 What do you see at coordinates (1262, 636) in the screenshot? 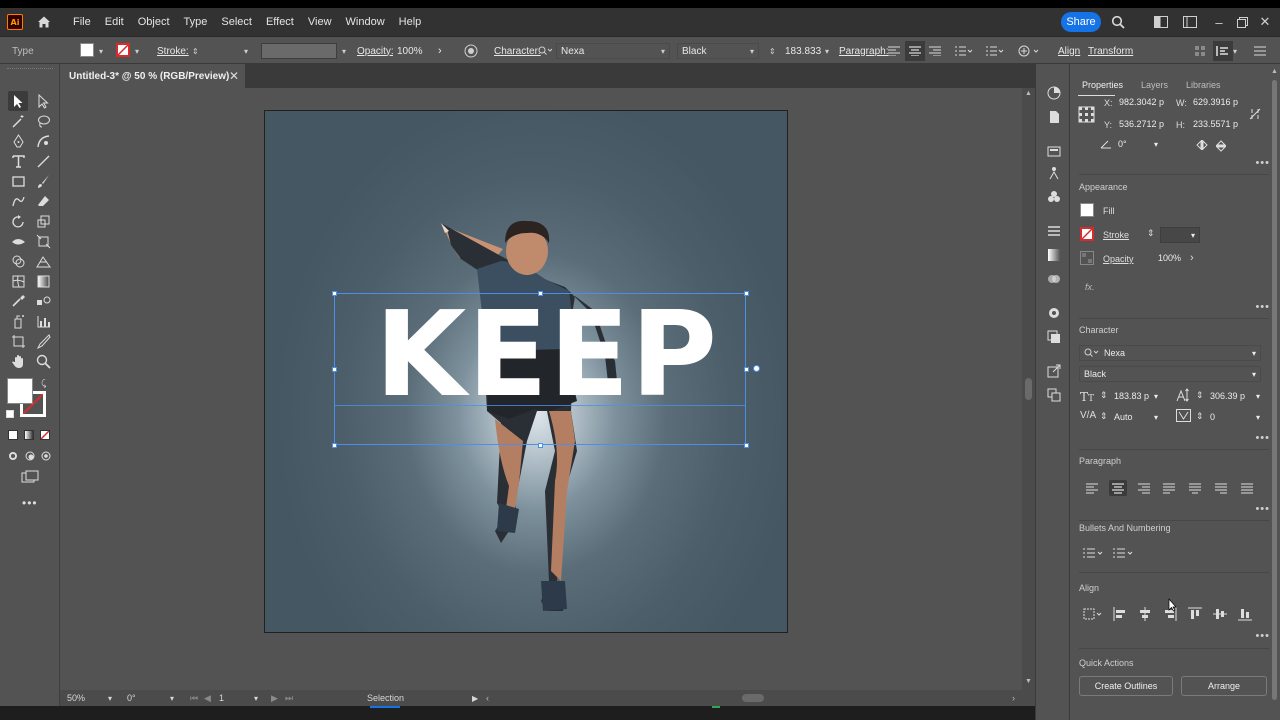
I see `align-more-icon: •••` at bounding box center [1262, 636].